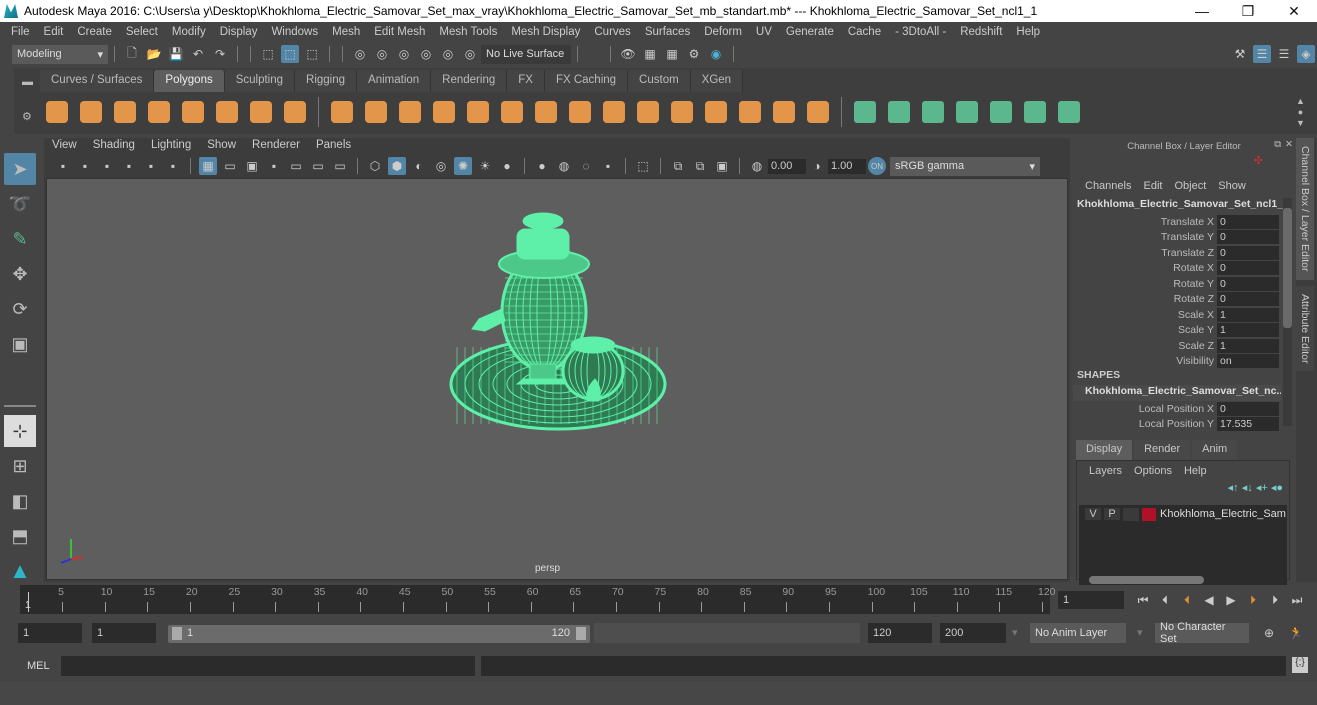  What do you see at coordinates (154, 54) in the screenshot?
I see `open-scene-icon: 📂` at bounding box center [154, 54].